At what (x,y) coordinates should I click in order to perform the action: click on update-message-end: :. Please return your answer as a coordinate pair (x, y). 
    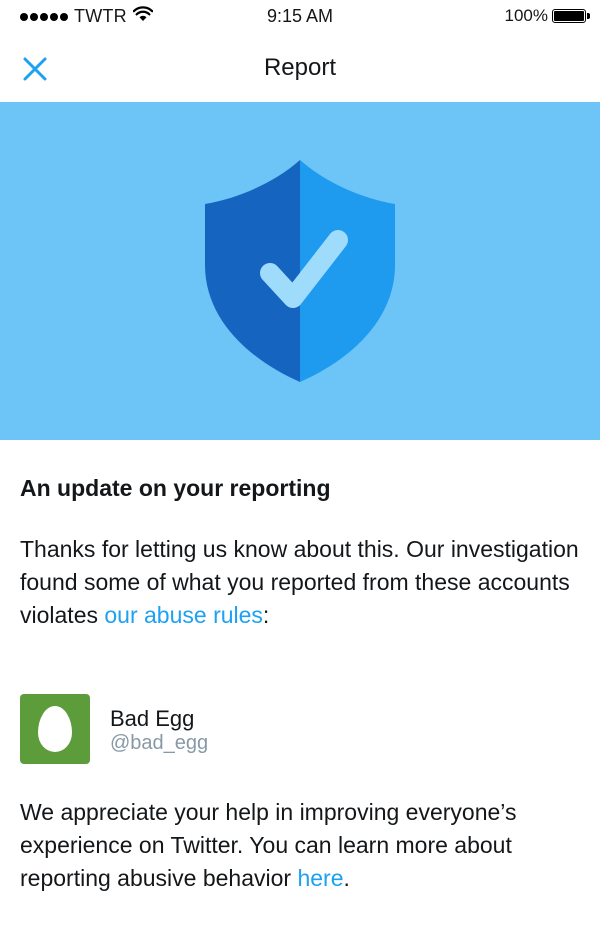
    Looking at the image, I should click on (266, 615).